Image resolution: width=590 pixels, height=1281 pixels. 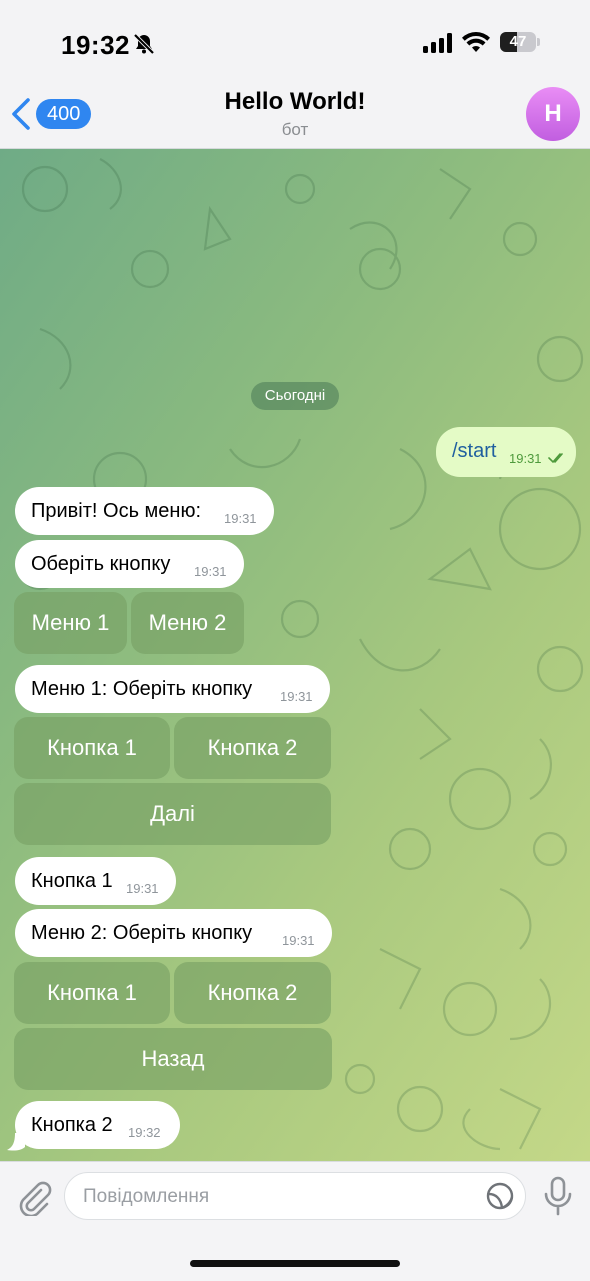 What do you see at coordinates (95, 45) in the screenshot?
I see `status-time: 19:32` at bounding box center [95, 45].